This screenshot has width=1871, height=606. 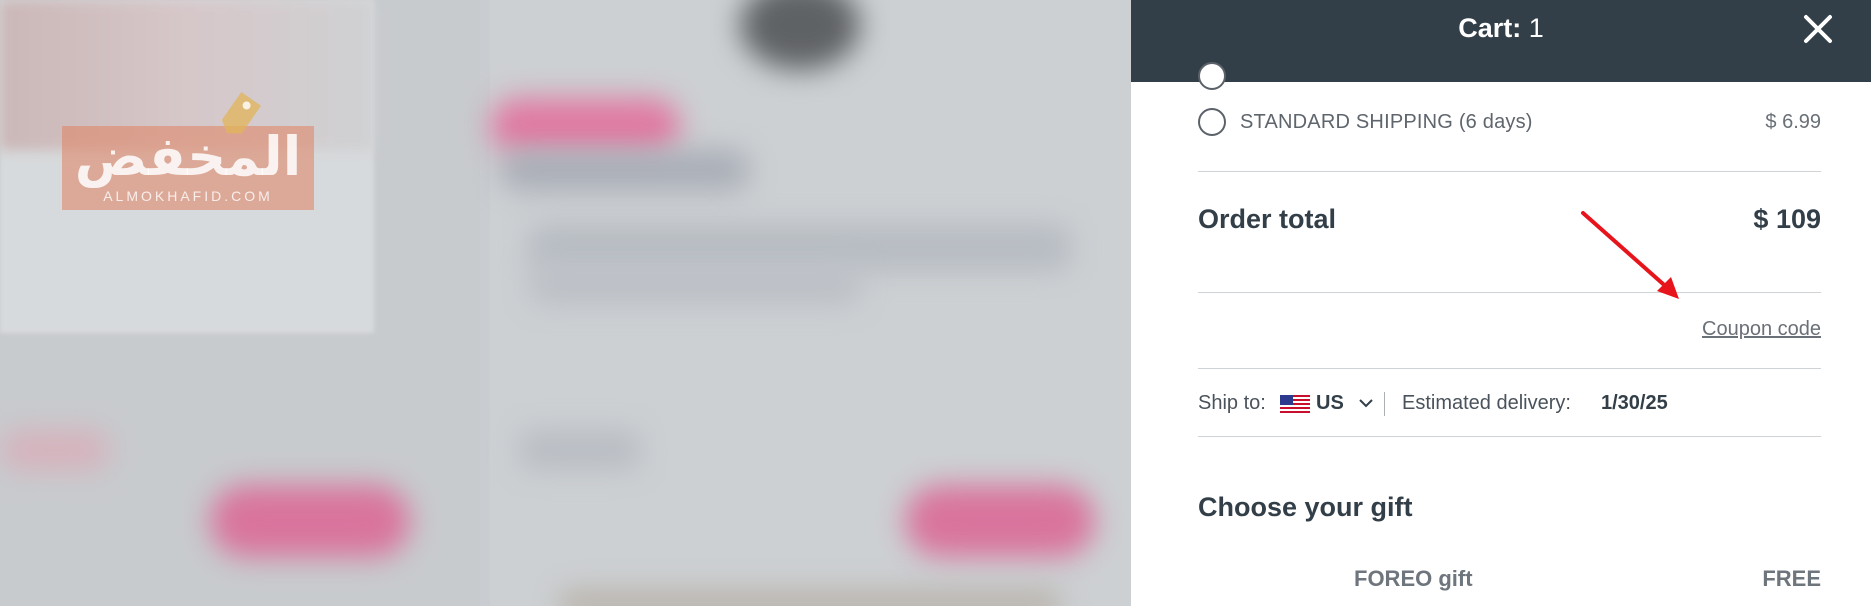 I want to click on chevron-down-icon, so click(x=1366, y=403).